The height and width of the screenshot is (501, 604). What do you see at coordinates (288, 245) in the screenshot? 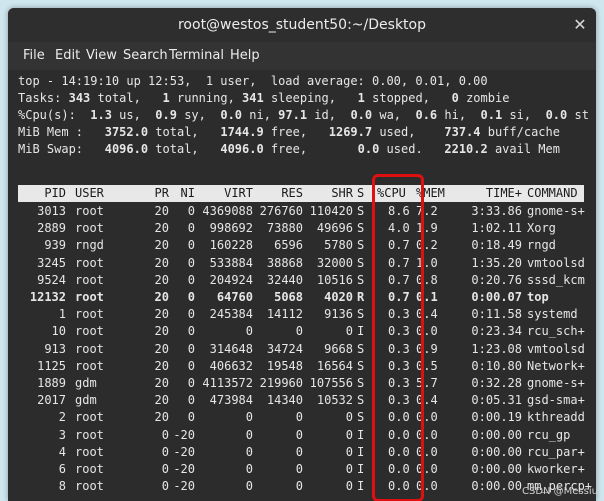
I see `cell-res: 6596` at bounding box center [288, 245].